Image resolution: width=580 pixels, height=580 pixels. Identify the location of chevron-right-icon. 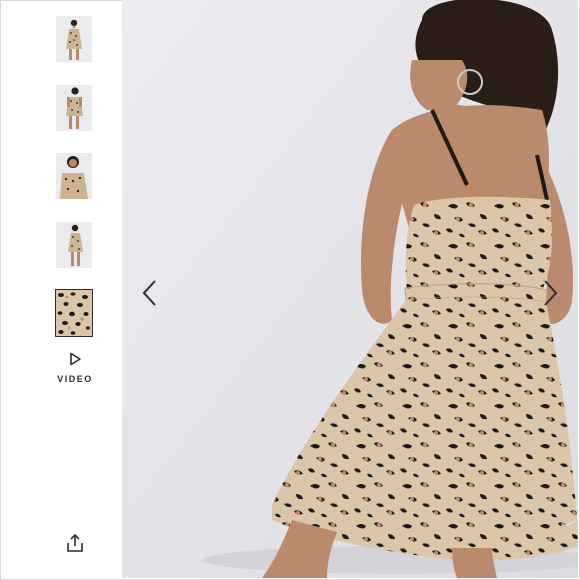
(551, 293).